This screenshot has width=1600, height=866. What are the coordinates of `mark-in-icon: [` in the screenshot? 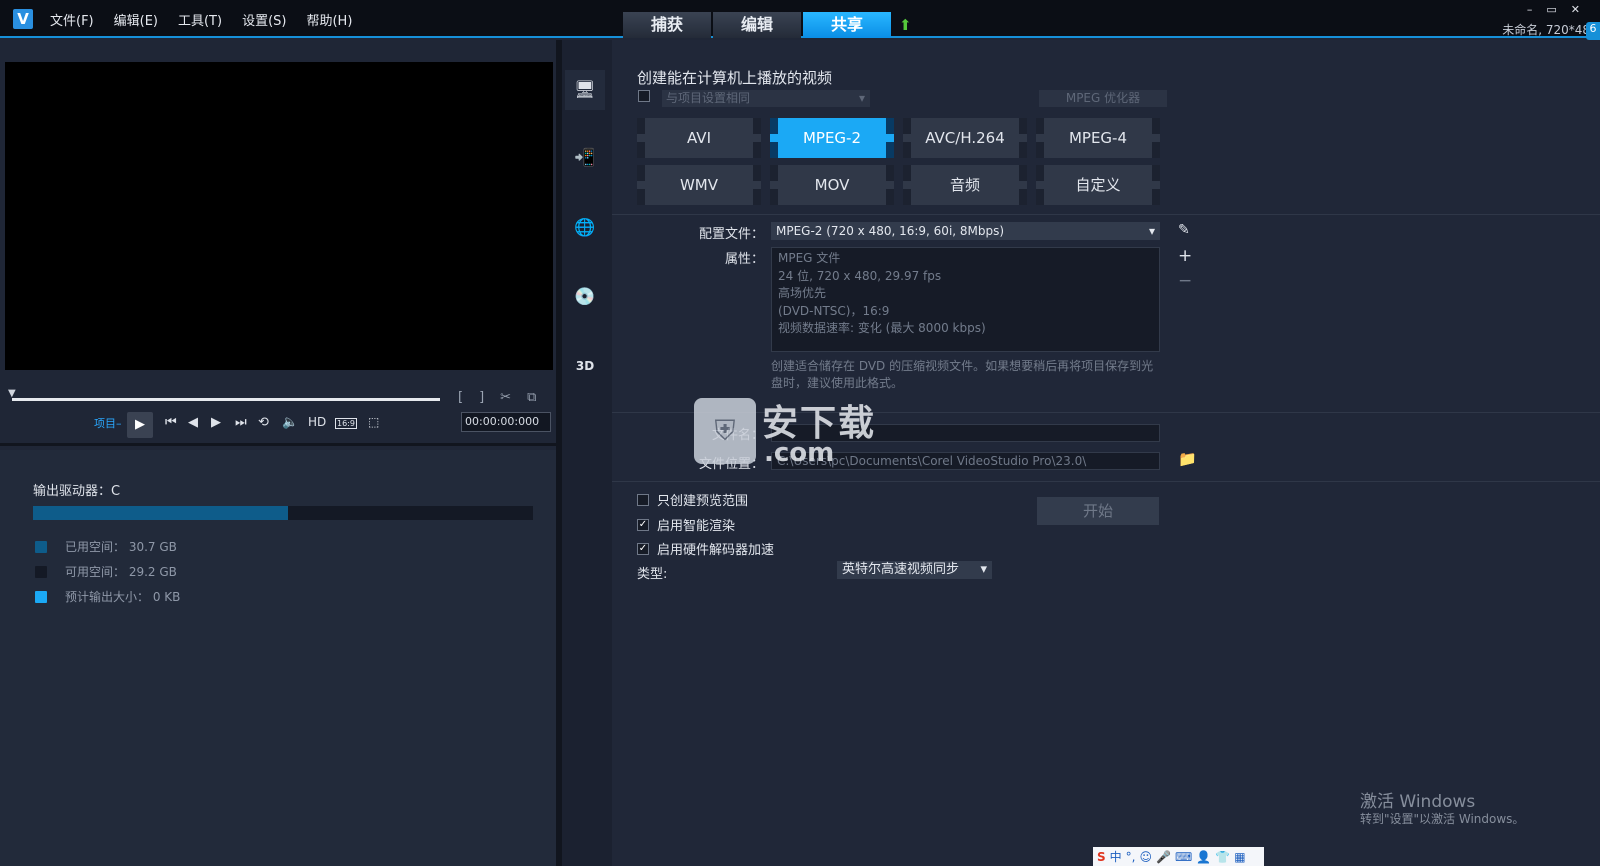 It's located at (460, 397).